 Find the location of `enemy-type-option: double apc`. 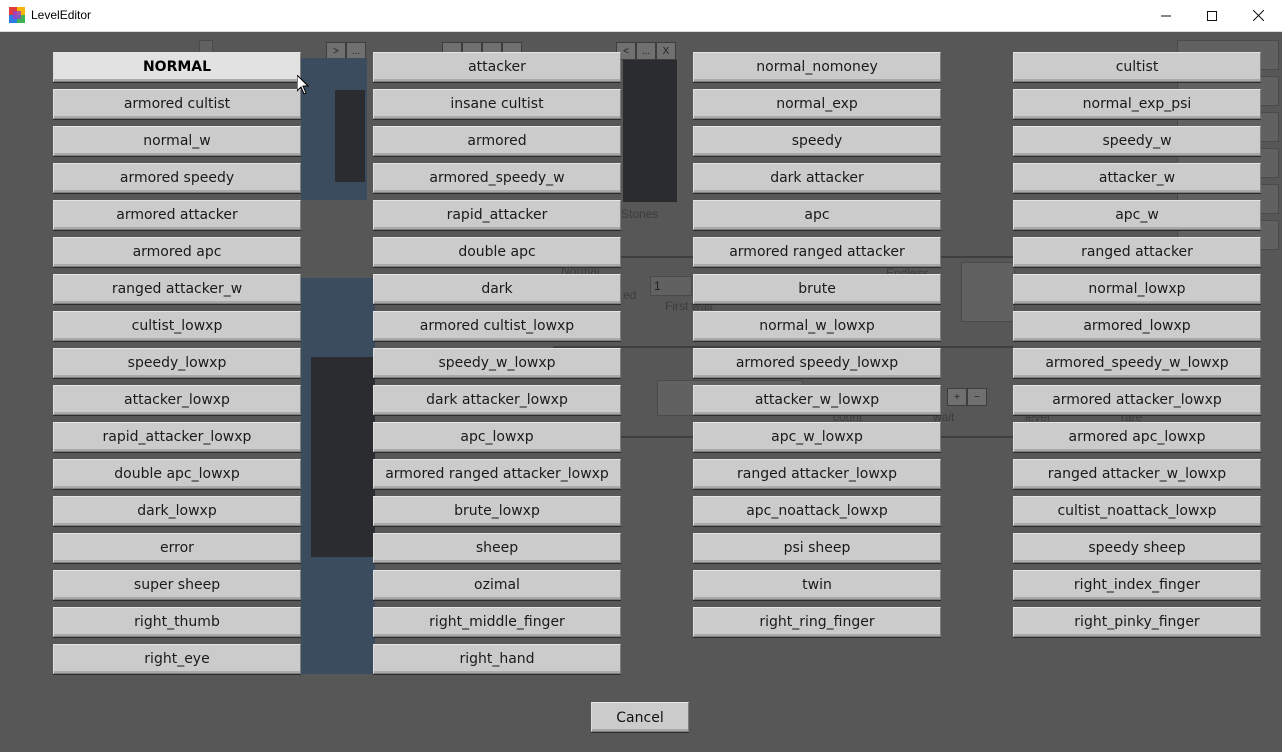

enemy-type-option: double apc is located at coordinates (497, 252).